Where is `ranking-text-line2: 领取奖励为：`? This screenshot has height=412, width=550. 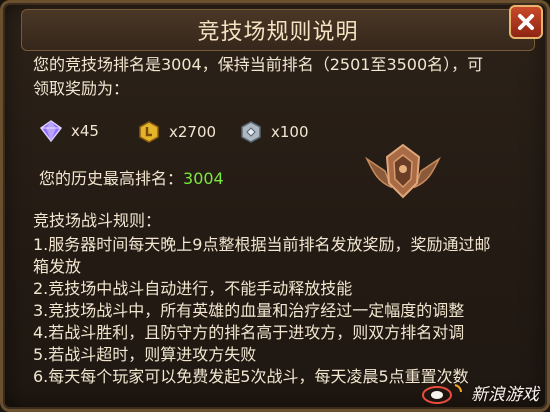 ranking-text-line2: 领取奖励为： is located at coordinates (81, 88).